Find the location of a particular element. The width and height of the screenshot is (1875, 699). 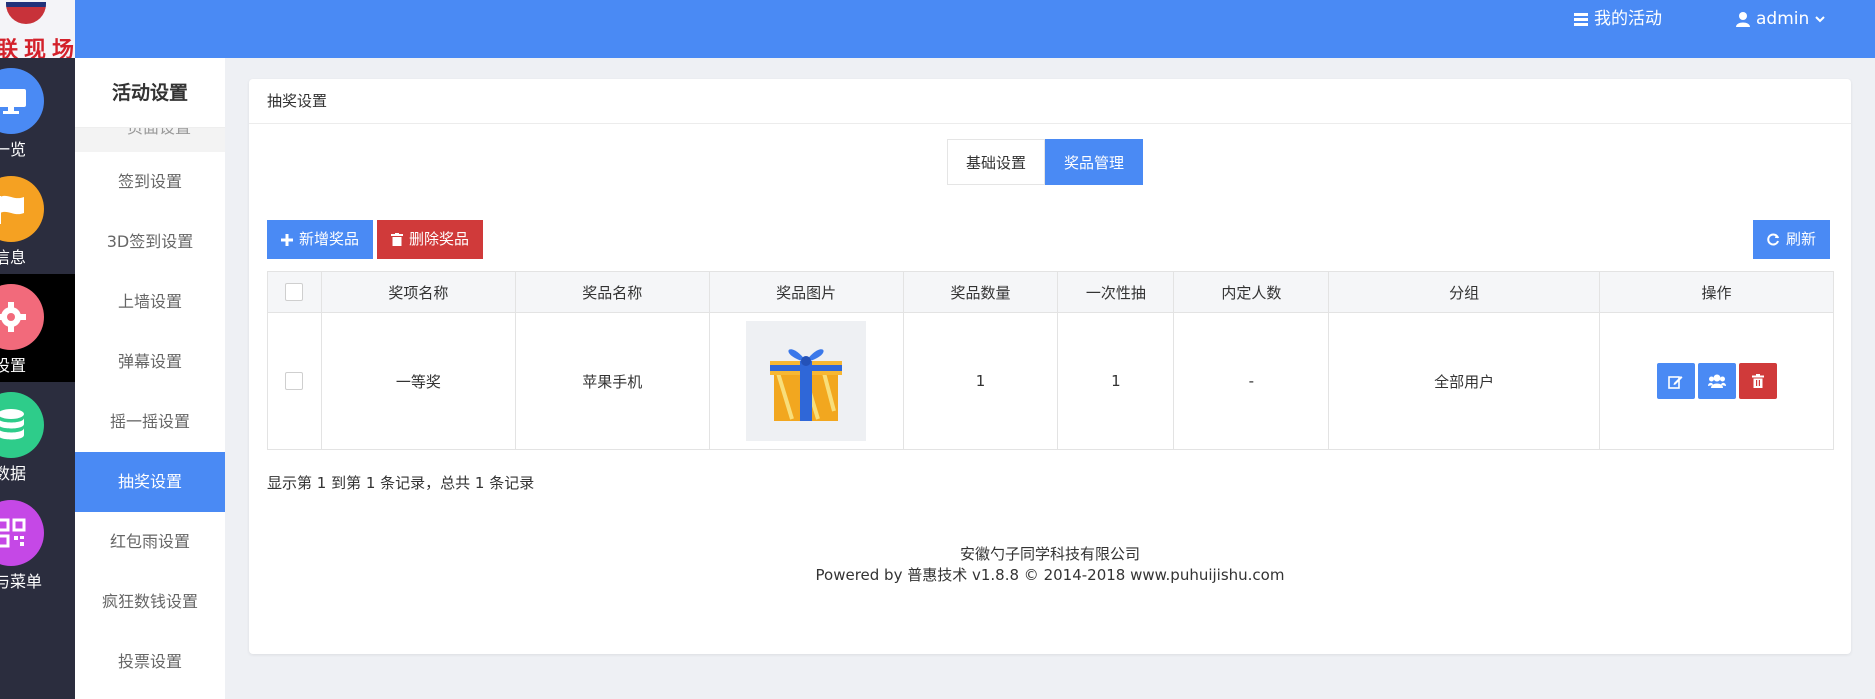

cell-preset: - is located at coordinates (1251, 381).